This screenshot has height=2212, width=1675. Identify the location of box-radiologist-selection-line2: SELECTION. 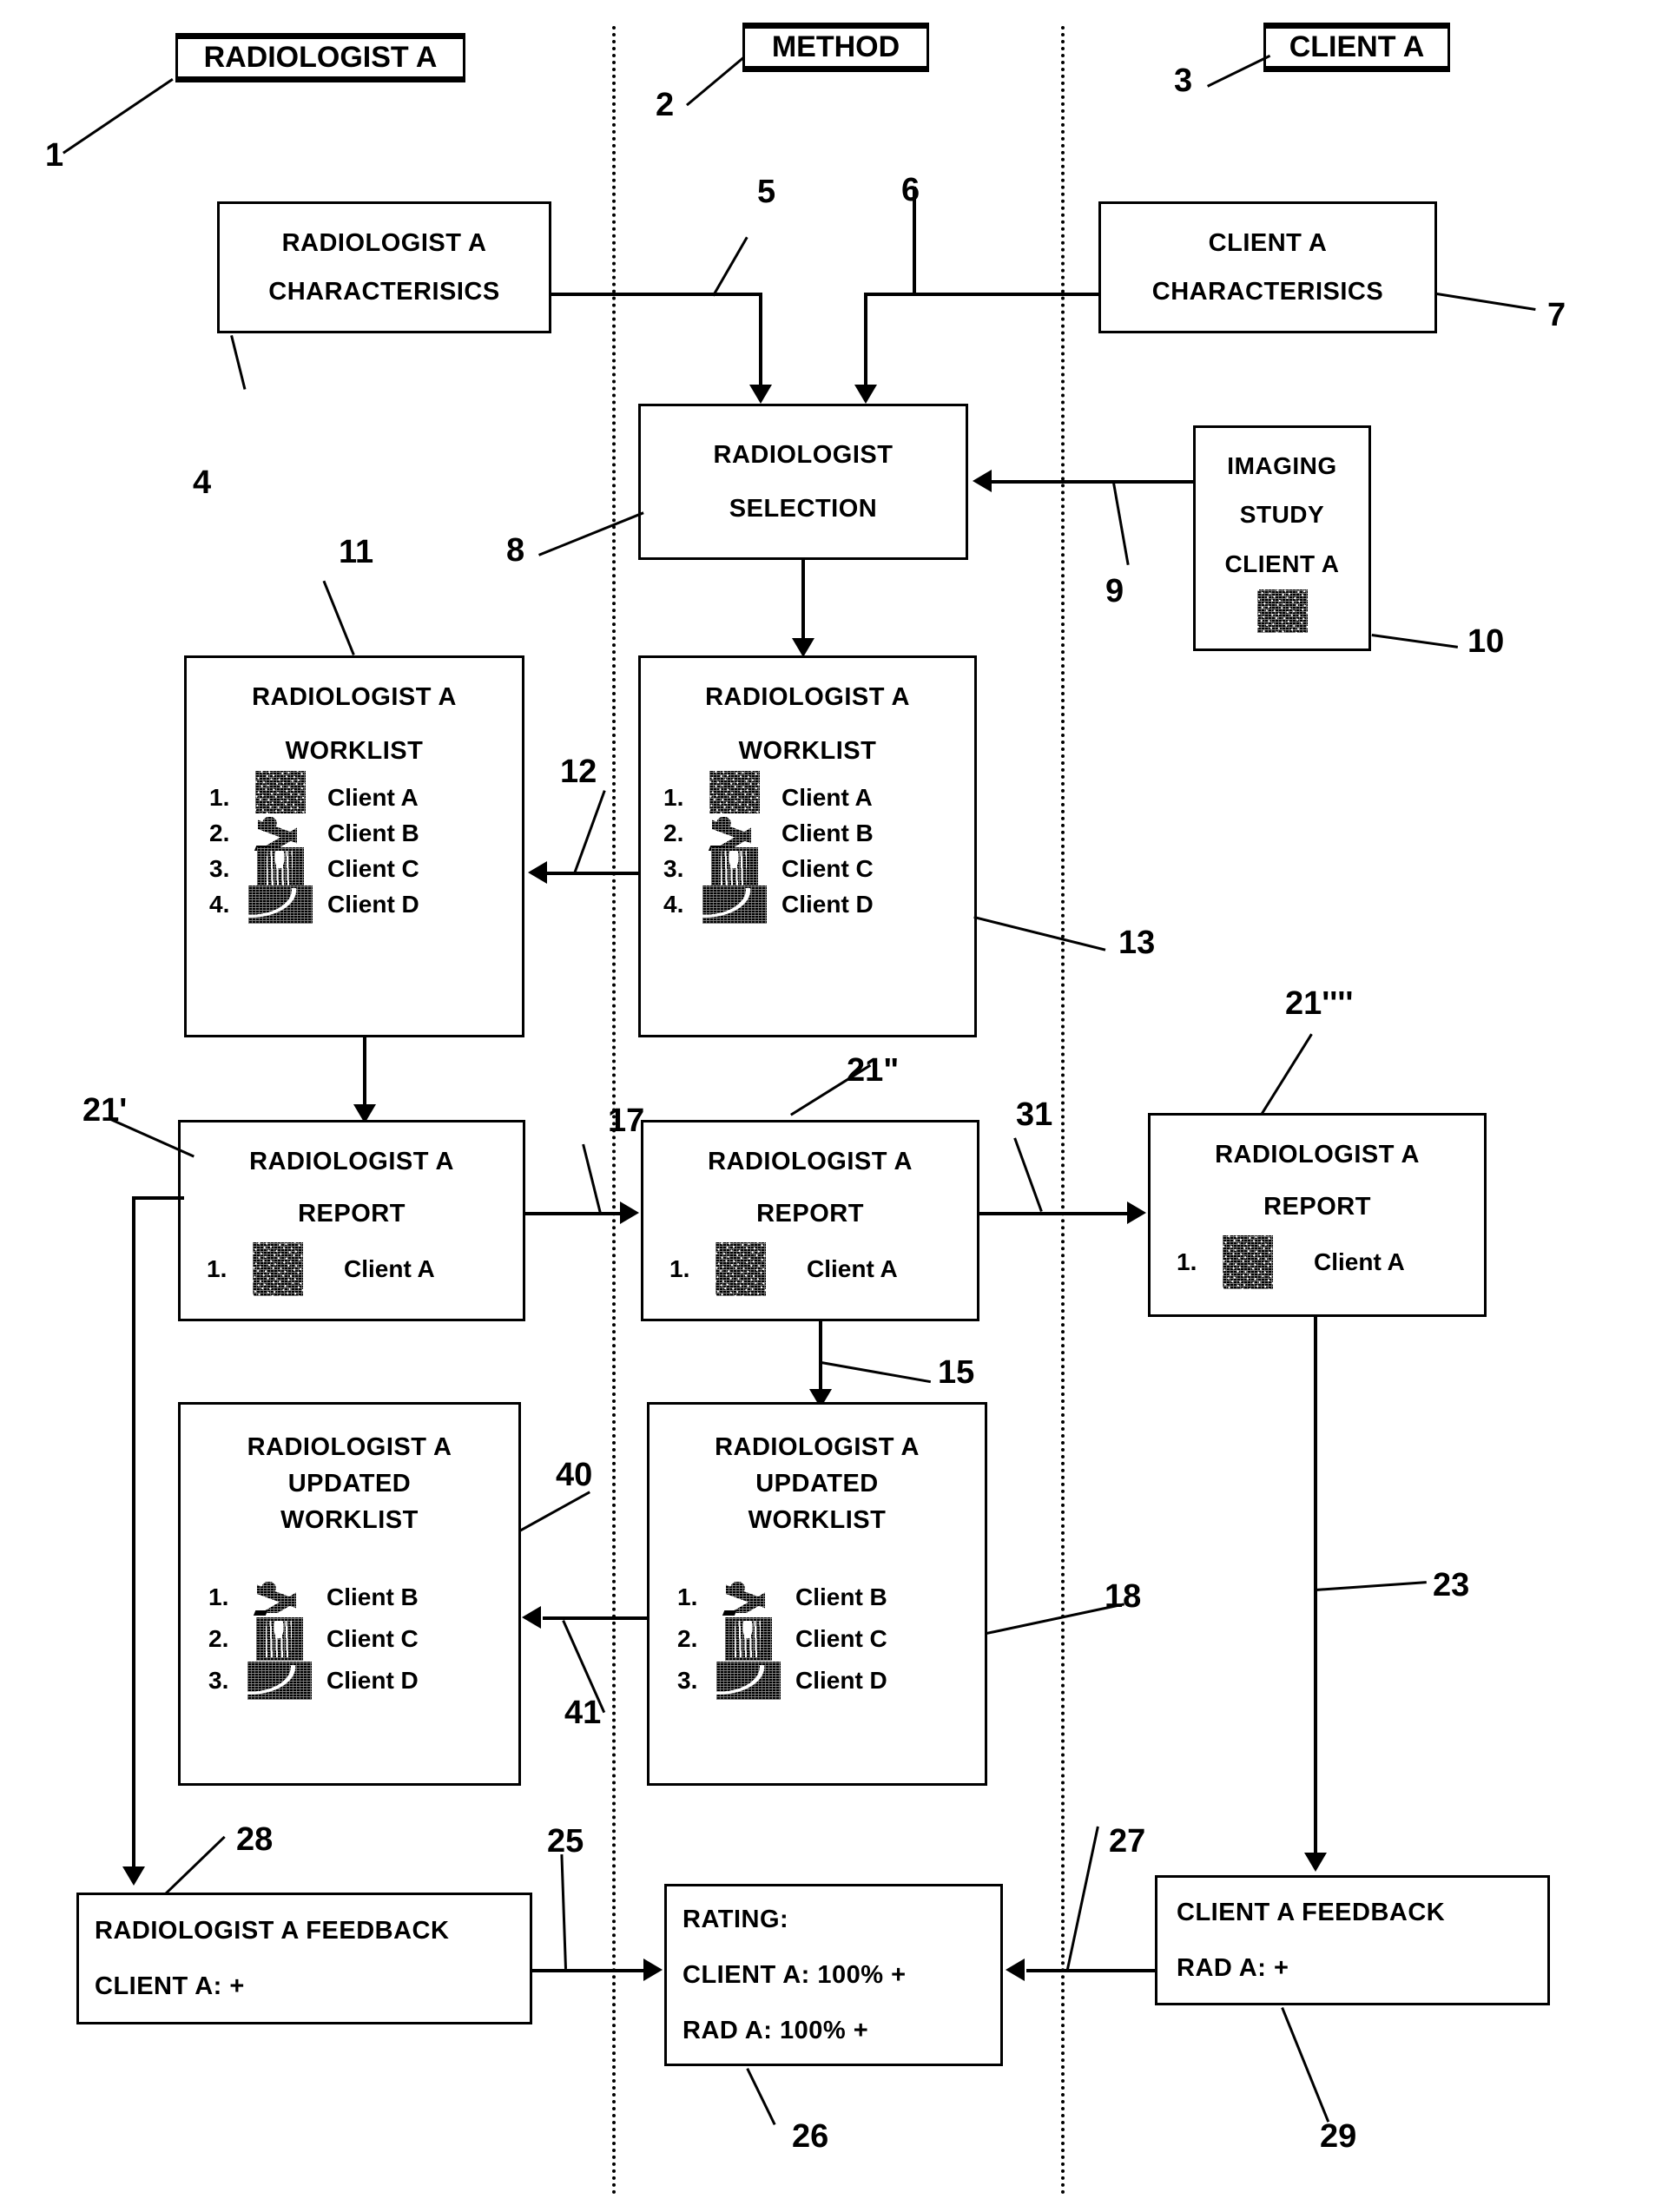
(803, 509).